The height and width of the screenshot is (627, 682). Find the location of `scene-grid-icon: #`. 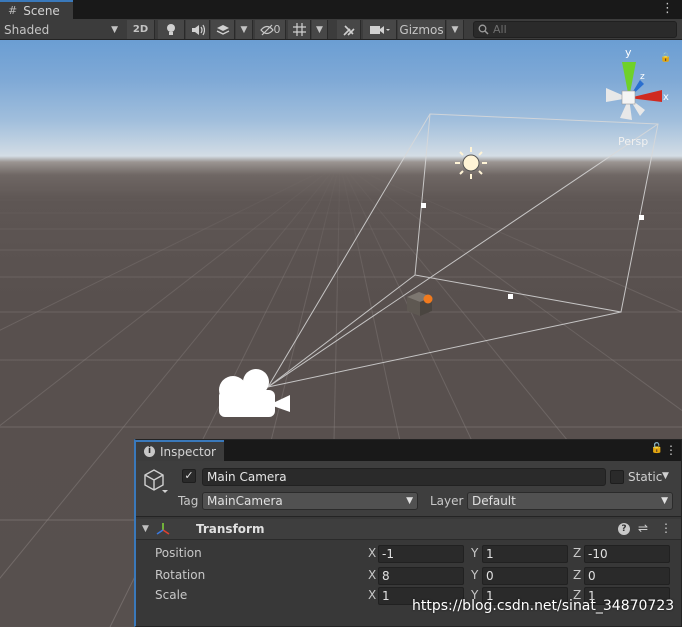

scene-grid-icon: # is located at coordinates (13, 10).